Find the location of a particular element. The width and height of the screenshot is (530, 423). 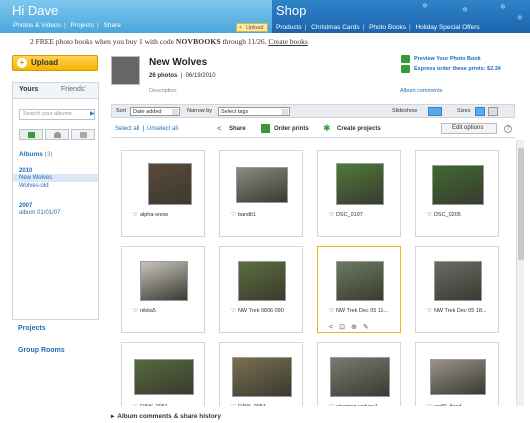

photo-caption: sleeping wolves1 is located at coordinates (353, 405).